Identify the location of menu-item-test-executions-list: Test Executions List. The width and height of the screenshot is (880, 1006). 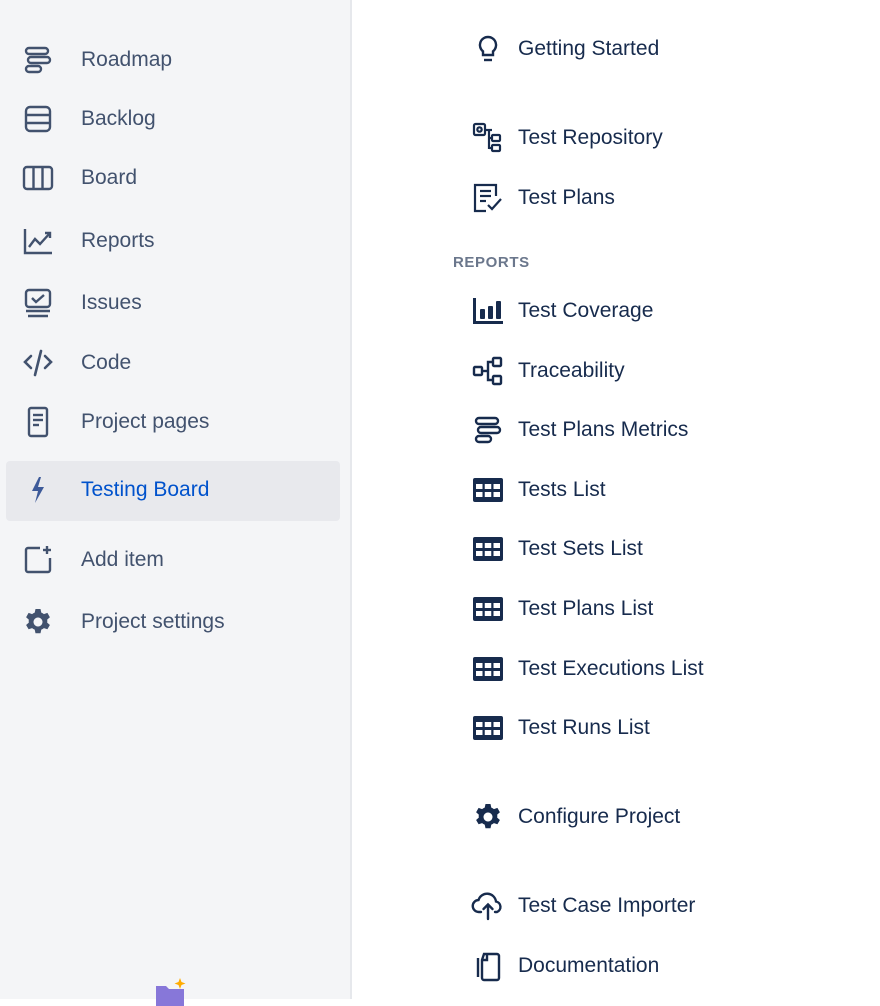
(660, 669).